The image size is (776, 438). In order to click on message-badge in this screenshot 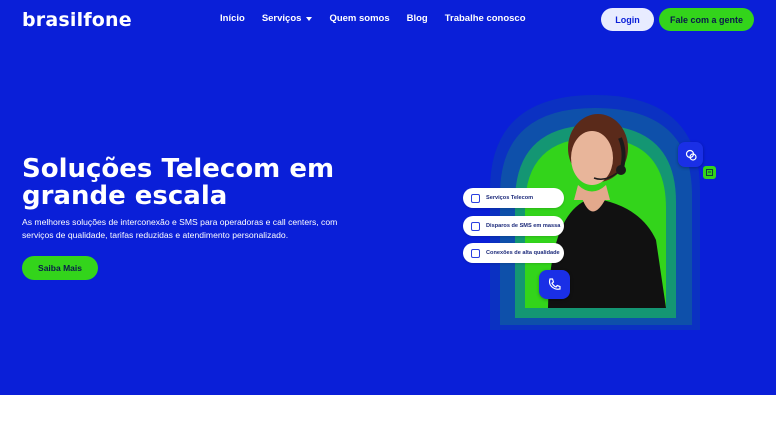, I will do `click(709, 172)`.